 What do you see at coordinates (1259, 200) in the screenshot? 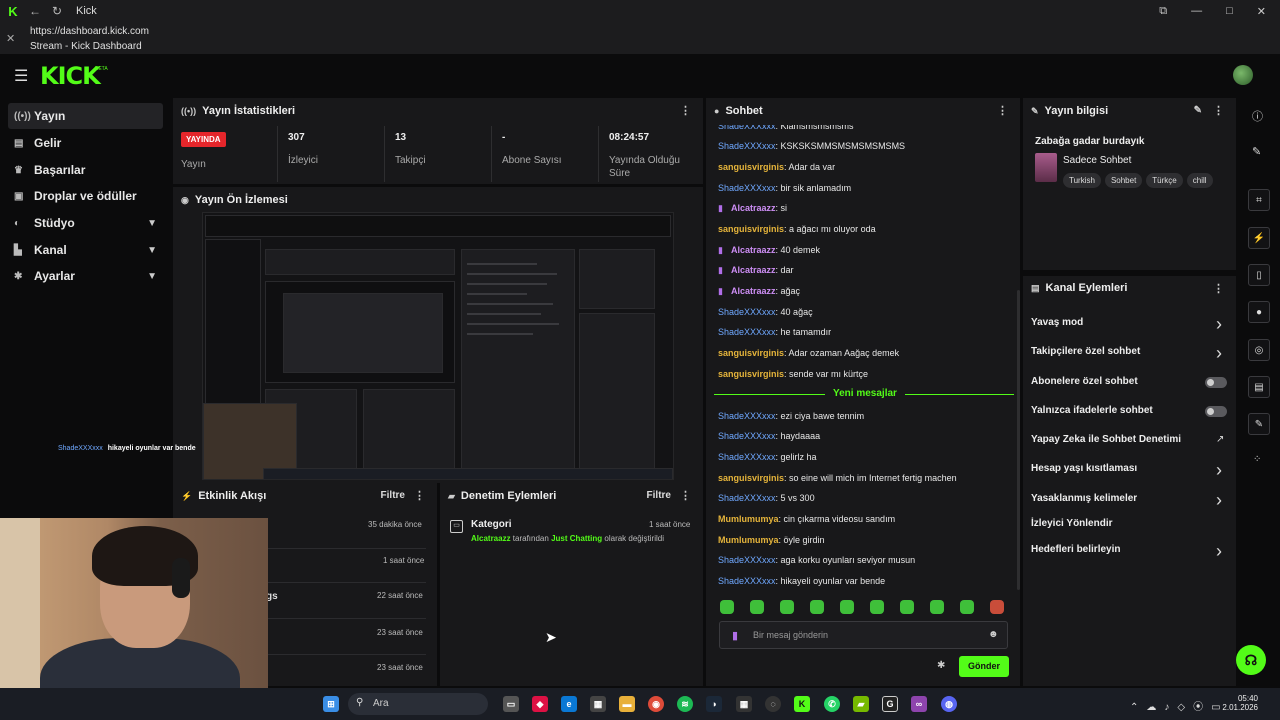
I see `crop-icon: ⌗` at bounding box center [1259, 200].